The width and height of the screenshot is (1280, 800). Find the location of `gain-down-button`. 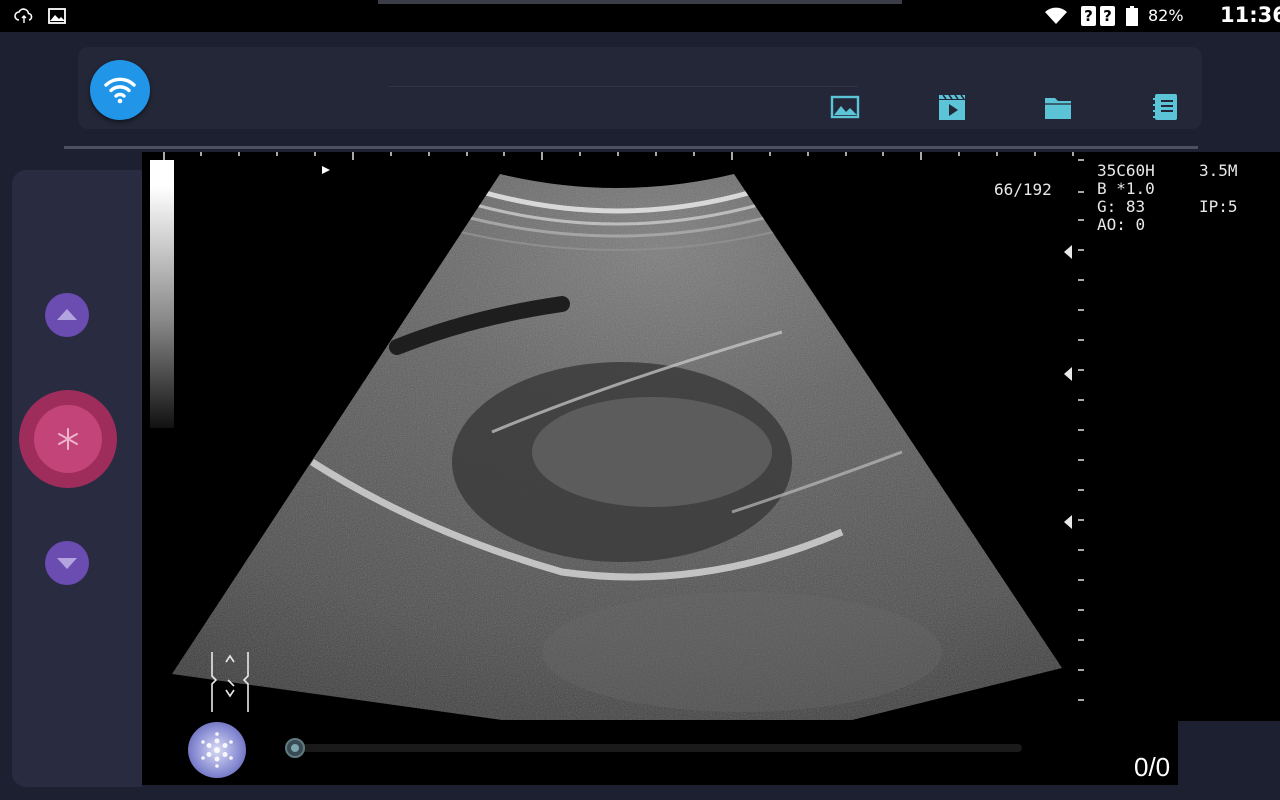

gain-down-button is located at coordinates (67, 563).